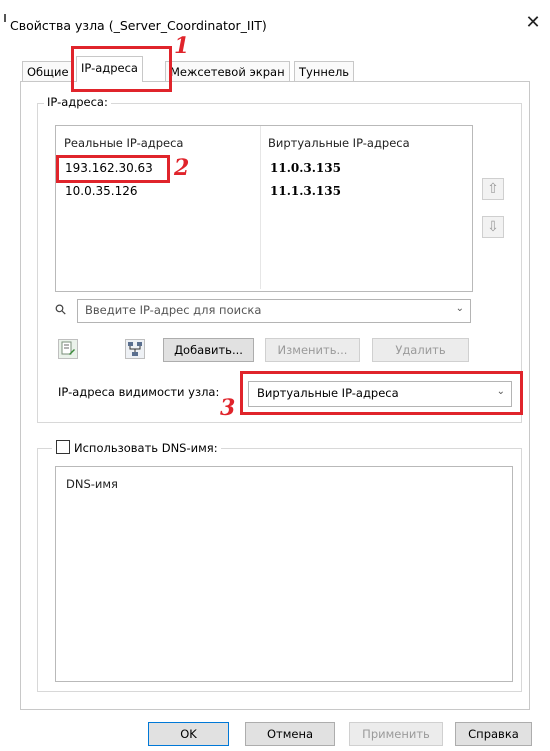  I want to click on search-placeholder: Введите IP-адрес для поиска, so click(173, 310).